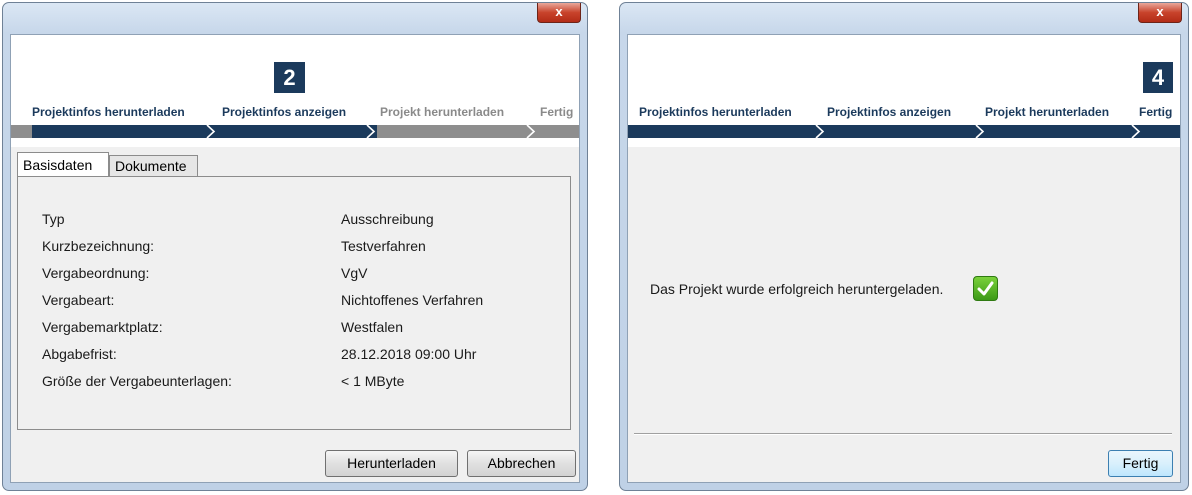  Describe the element at coordinates (79, 354) in the screenshot. I see `field-label: Abgabefrist:` at that location.